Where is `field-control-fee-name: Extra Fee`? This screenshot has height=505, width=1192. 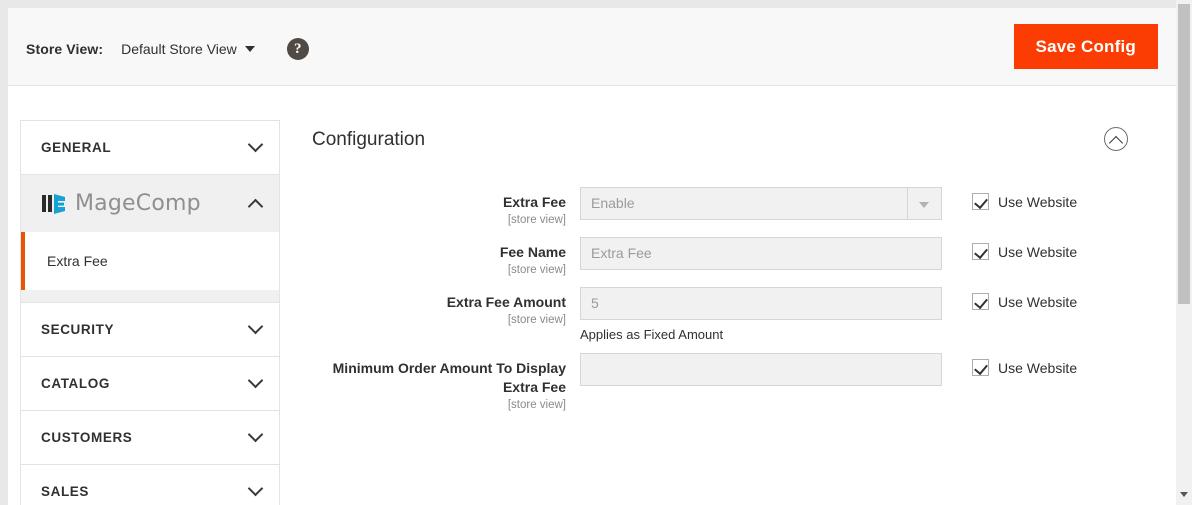 field-control-fee-name: Extra Fee is located at coordinates (761, 253).